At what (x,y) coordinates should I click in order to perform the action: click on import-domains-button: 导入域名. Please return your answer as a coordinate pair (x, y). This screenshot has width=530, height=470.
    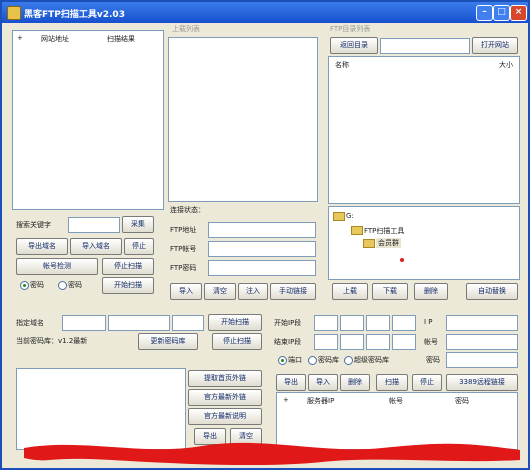
    Looking at the image, I should click on (96, 246).